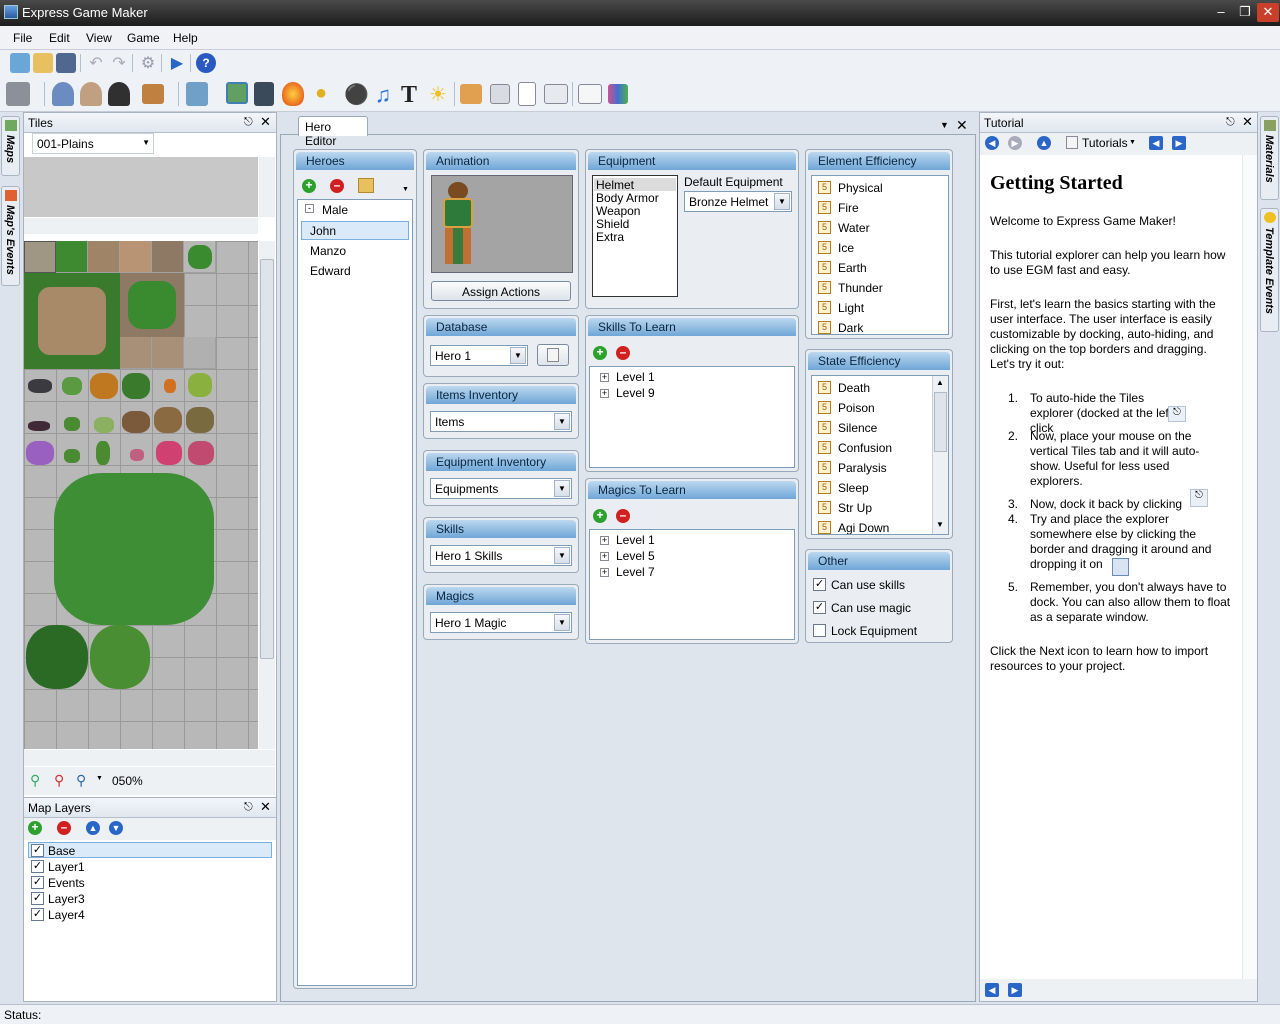 This screenshot has width=1280, height=1024. I want to click on layout-icon, so click(590, 94).